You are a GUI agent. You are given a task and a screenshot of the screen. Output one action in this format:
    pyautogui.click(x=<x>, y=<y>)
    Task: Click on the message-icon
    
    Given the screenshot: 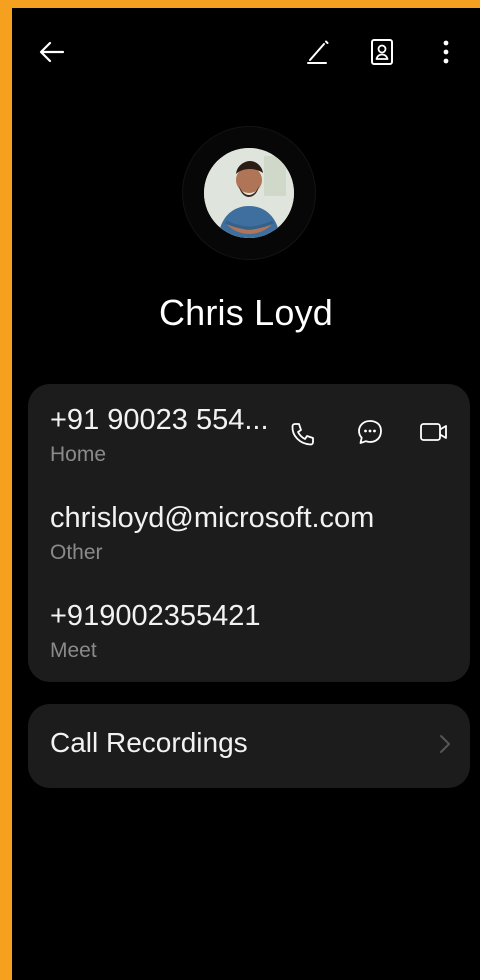 What is the action you would take?
    pyautogui.click(x=370, y=434)
    